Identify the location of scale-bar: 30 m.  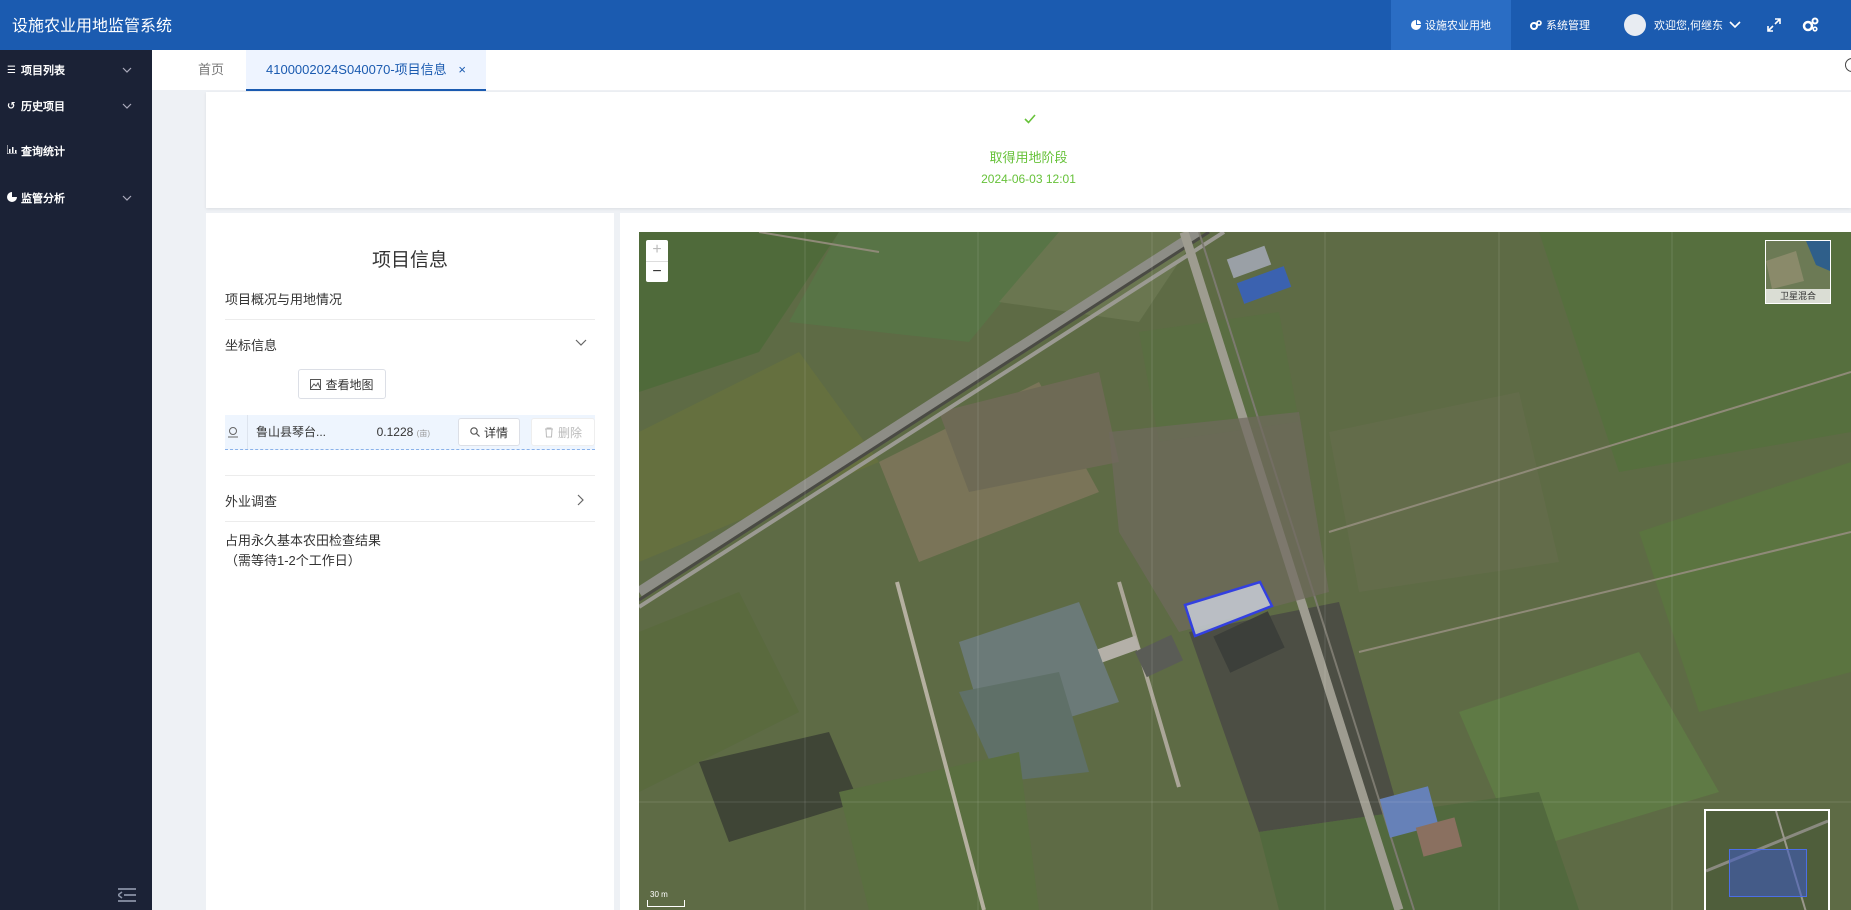
(666, 898).